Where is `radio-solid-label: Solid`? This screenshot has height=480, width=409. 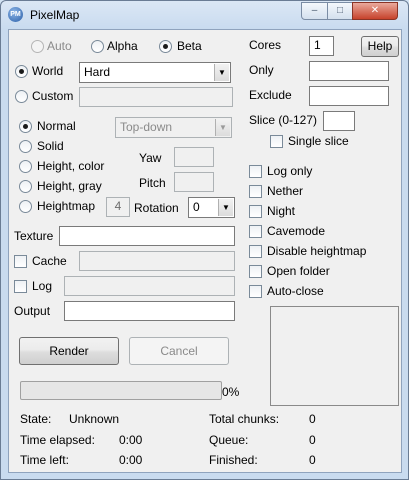 radio-solid-label: Solid is located at coordinates (50, 146).